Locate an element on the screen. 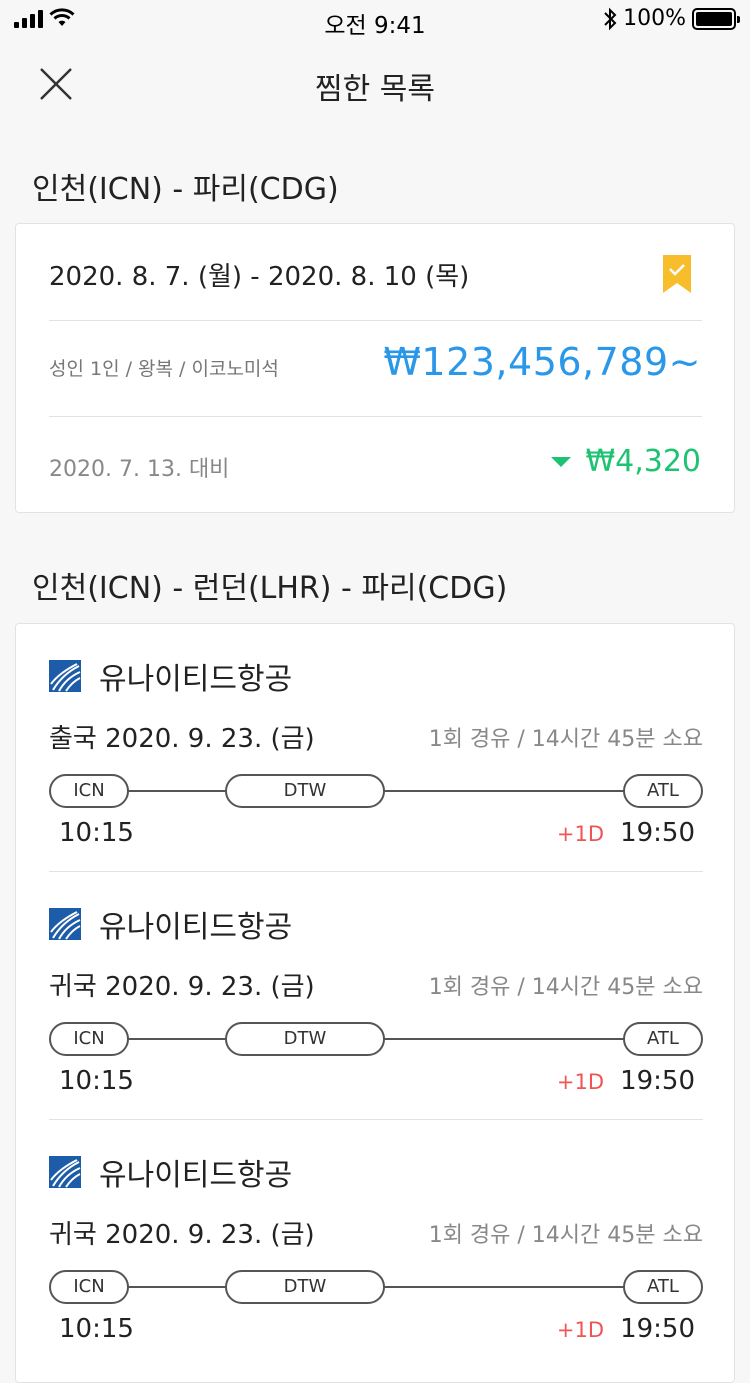 Image resolution: width=750 pixels, height=1383 pixels. battery-icon is located at coordinates (716, 18).